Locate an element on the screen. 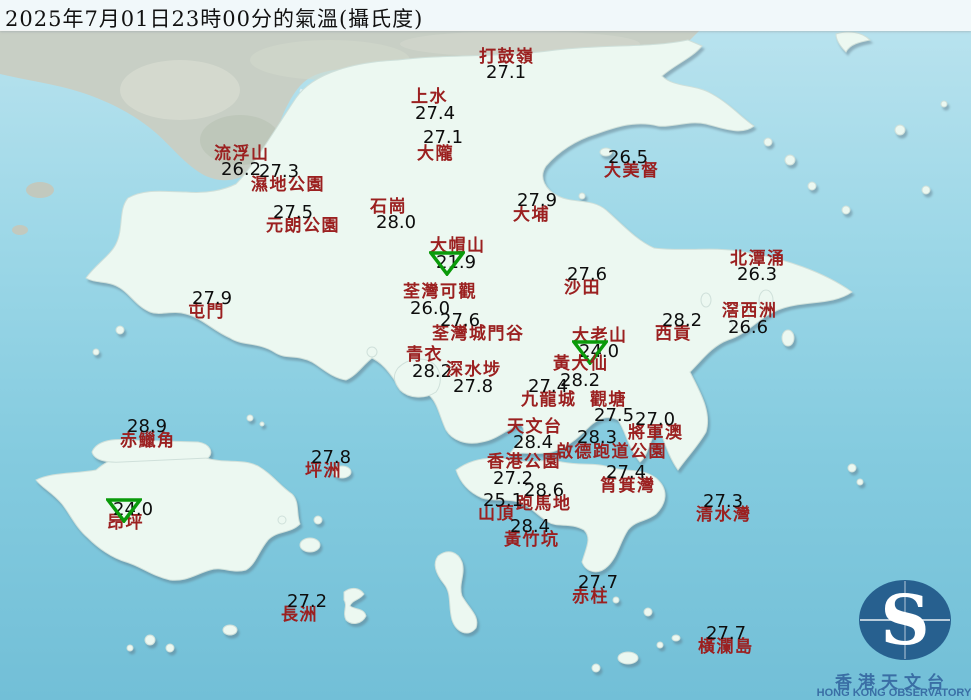 The image size is (971, 700). hong-kong-island is located at coordinates (560, 515).